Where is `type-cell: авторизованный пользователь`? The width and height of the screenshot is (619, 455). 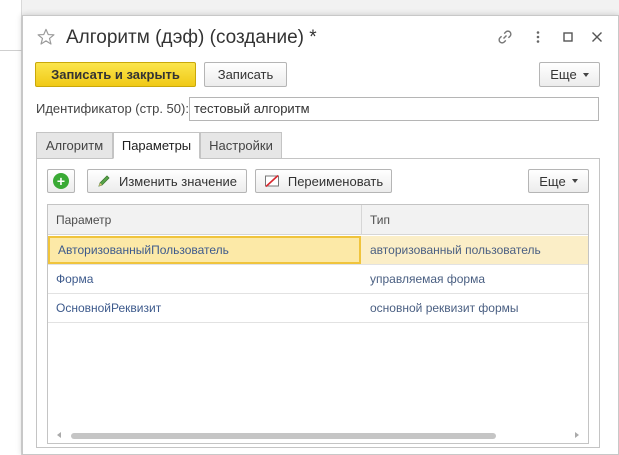
type-cell: авторизованный пользователь is located at coordinates (475, 250).